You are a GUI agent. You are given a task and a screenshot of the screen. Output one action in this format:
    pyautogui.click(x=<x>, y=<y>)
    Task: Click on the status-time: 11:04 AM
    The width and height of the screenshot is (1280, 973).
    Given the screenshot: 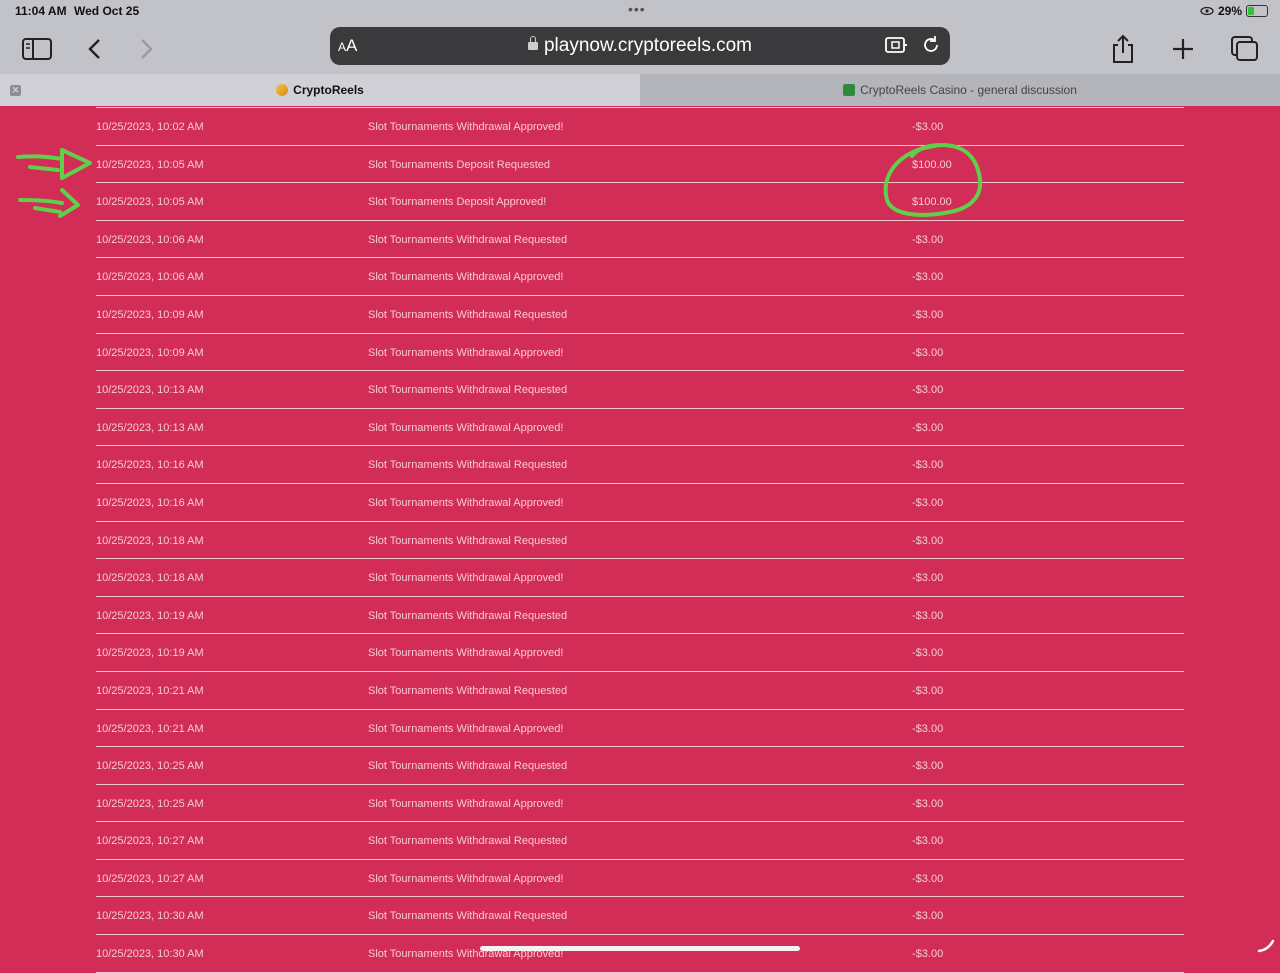 What is the action you would take?
    pyautogui.click(x=41, y=11)
    